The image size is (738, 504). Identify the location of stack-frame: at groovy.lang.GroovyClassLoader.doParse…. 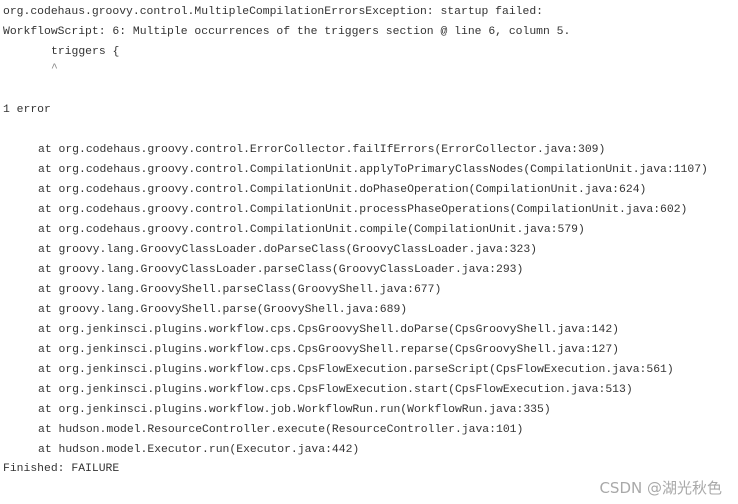
(287, 250).